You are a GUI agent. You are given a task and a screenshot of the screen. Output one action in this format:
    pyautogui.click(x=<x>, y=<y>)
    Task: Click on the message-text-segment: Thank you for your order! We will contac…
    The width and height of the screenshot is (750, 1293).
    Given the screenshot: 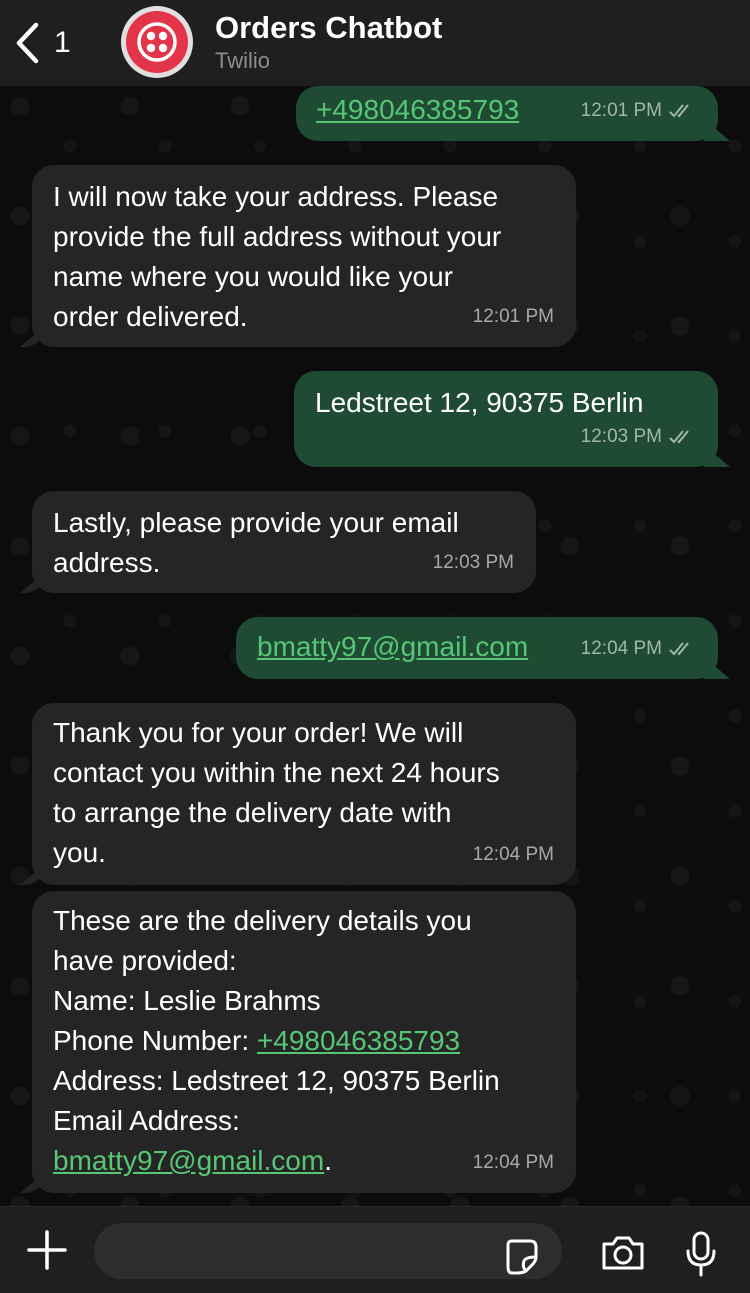 What is the action you would take?
    pyautogui.click(x=276, y=792)
    